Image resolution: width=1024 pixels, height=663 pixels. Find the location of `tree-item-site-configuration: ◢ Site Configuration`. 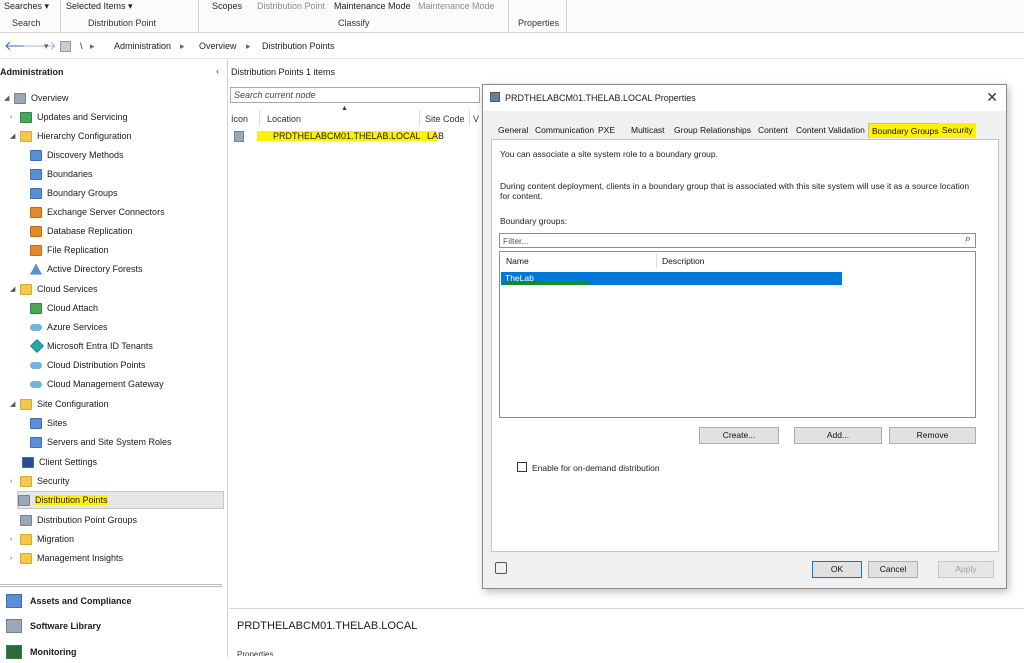

tree-item-site-configuration: ◢ Site Configuration is located at coordinates (59, 404).